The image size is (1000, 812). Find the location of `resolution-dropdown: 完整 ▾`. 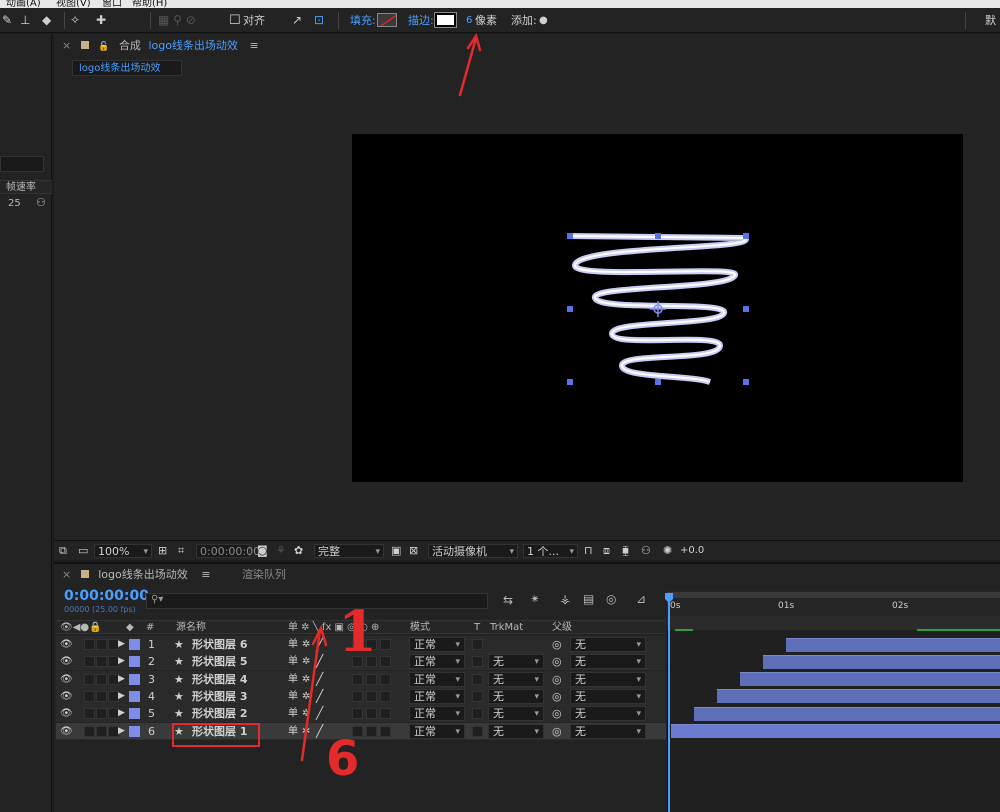

resolution-dropdown: 完整 ▾ is located at coordinates (349, 551).